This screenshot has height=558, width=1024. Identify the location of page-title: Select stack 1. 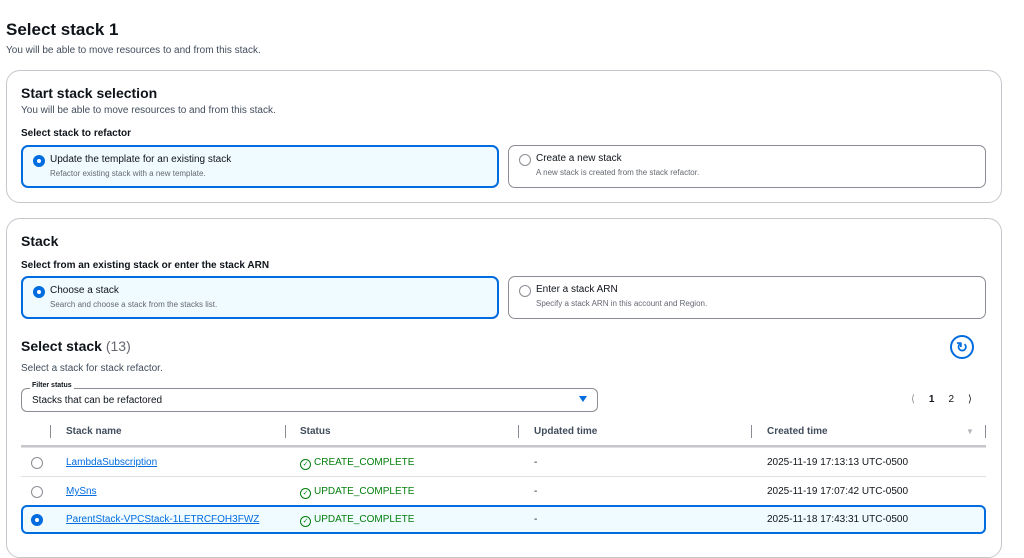
(62, 29).